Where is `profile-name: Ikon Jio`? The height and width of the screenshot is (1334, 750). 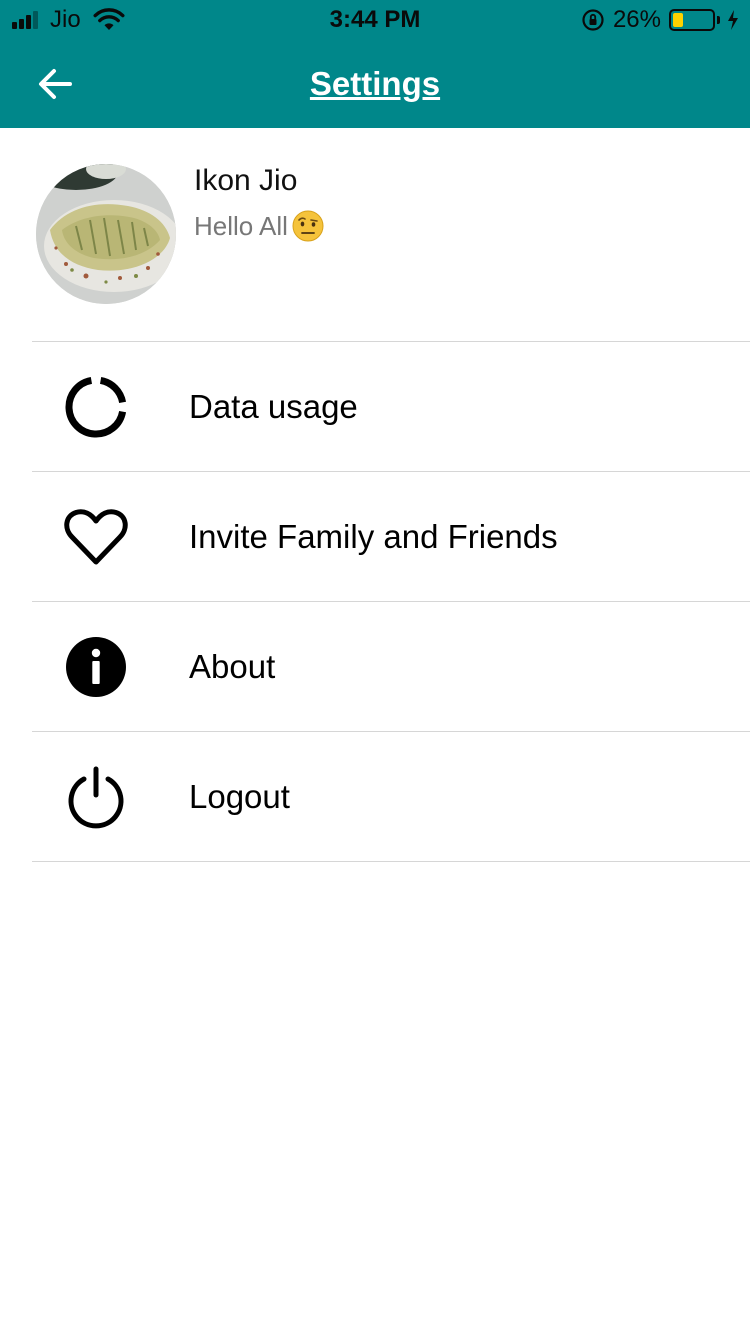
profile-name: Ikon Jio is located at coordinates (246, 180).